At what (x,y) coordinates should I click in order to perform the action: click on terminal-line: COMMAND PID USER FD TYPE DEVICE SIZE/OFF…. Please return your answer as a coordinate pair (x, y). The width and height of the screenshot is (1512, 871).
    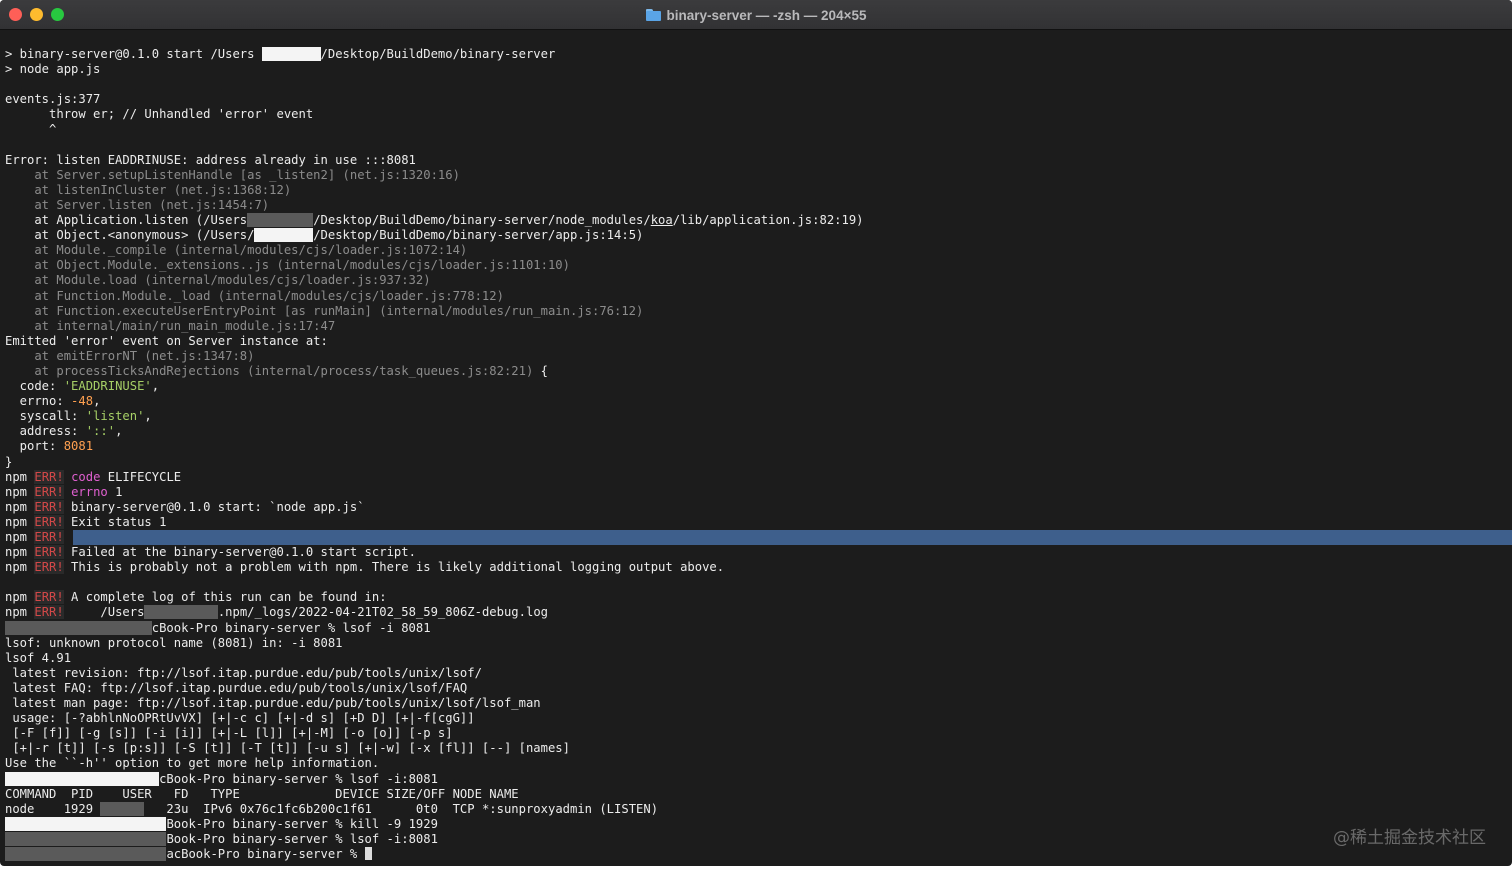
    Looking at the image, I should click on (758, 794).